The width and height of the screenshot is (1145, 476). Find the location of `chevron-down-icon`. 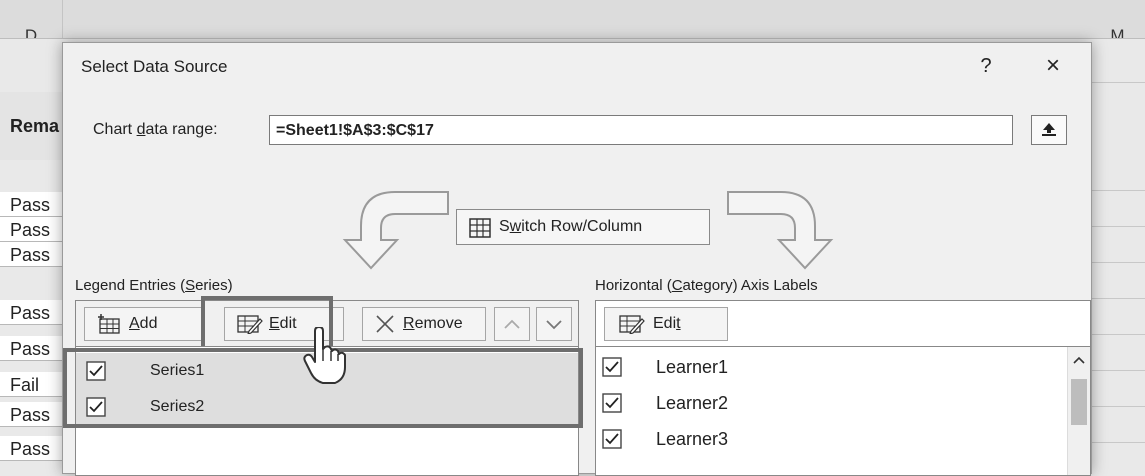

chevron-down-icon is located at coordinates (554, 325).